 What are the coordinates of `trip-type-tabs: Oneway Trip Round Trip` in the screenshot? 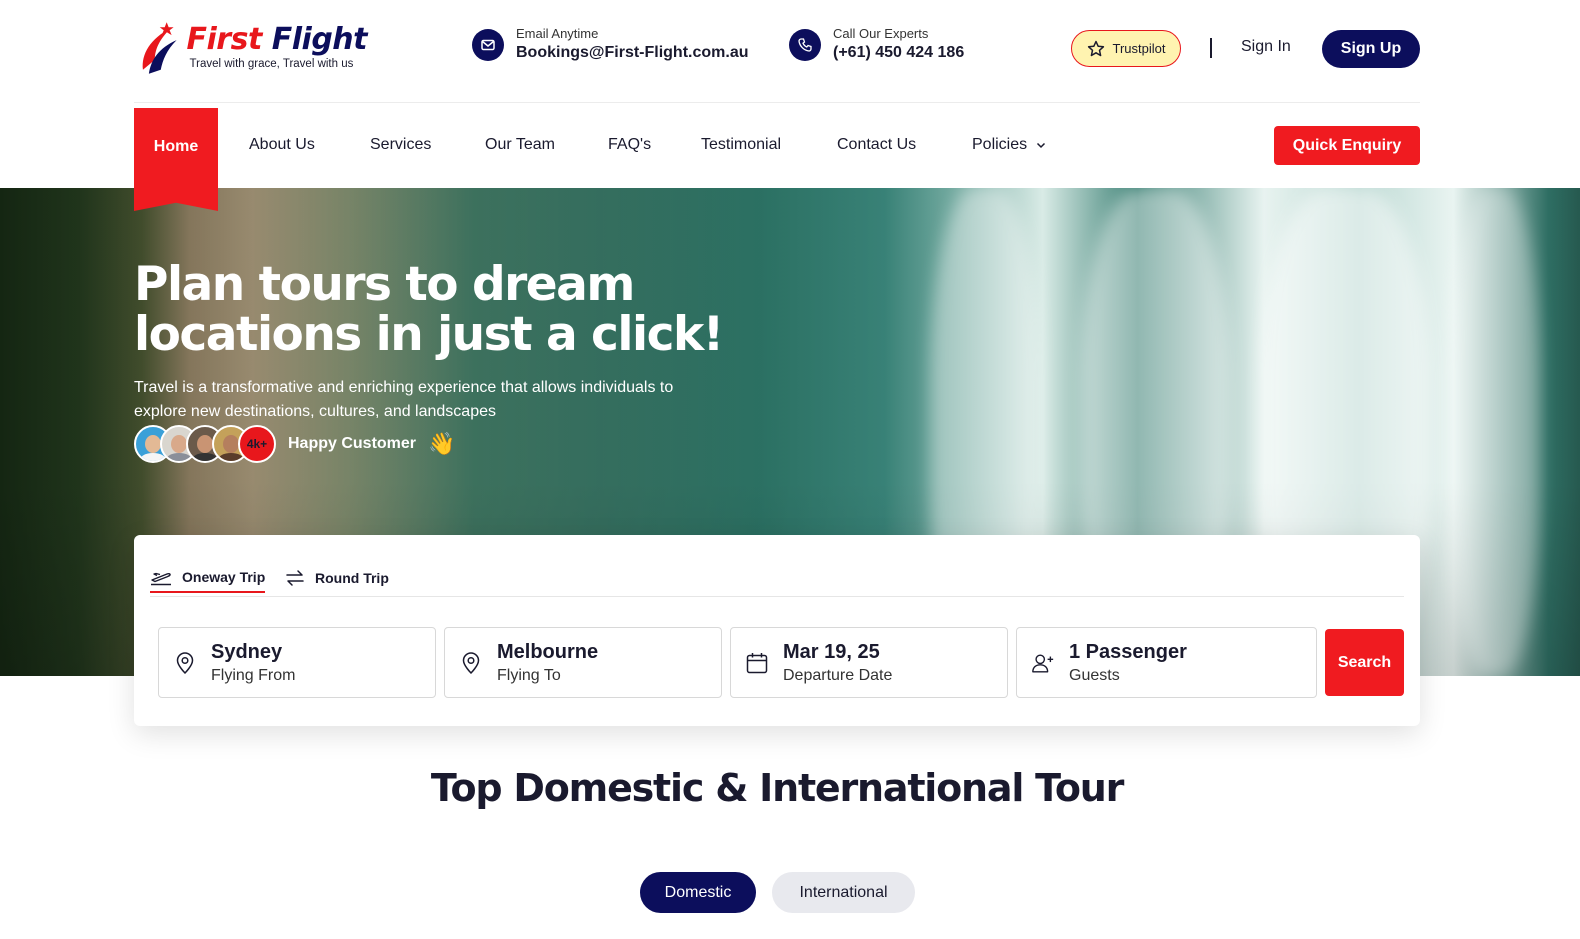 It's located at (777, 578).